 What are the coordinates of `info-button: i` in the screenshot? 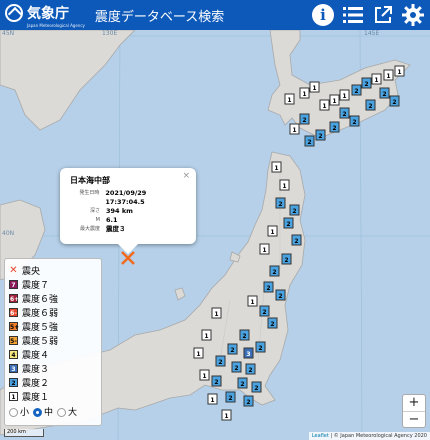 It's located at (323, 15).